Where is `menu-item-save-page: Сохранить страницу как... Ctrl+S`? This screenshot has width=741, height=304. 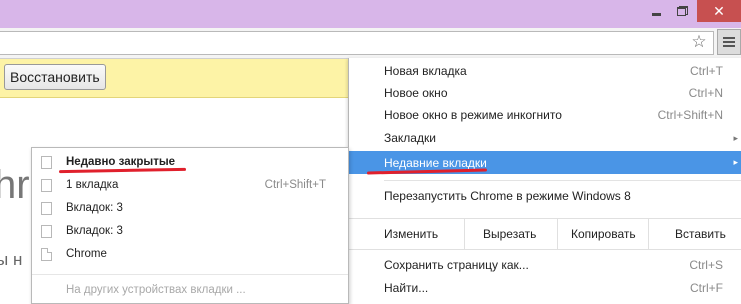 menu-item-save-page: Сохранить страницу как... Ctrl+S is located at coordinates (545, 265).